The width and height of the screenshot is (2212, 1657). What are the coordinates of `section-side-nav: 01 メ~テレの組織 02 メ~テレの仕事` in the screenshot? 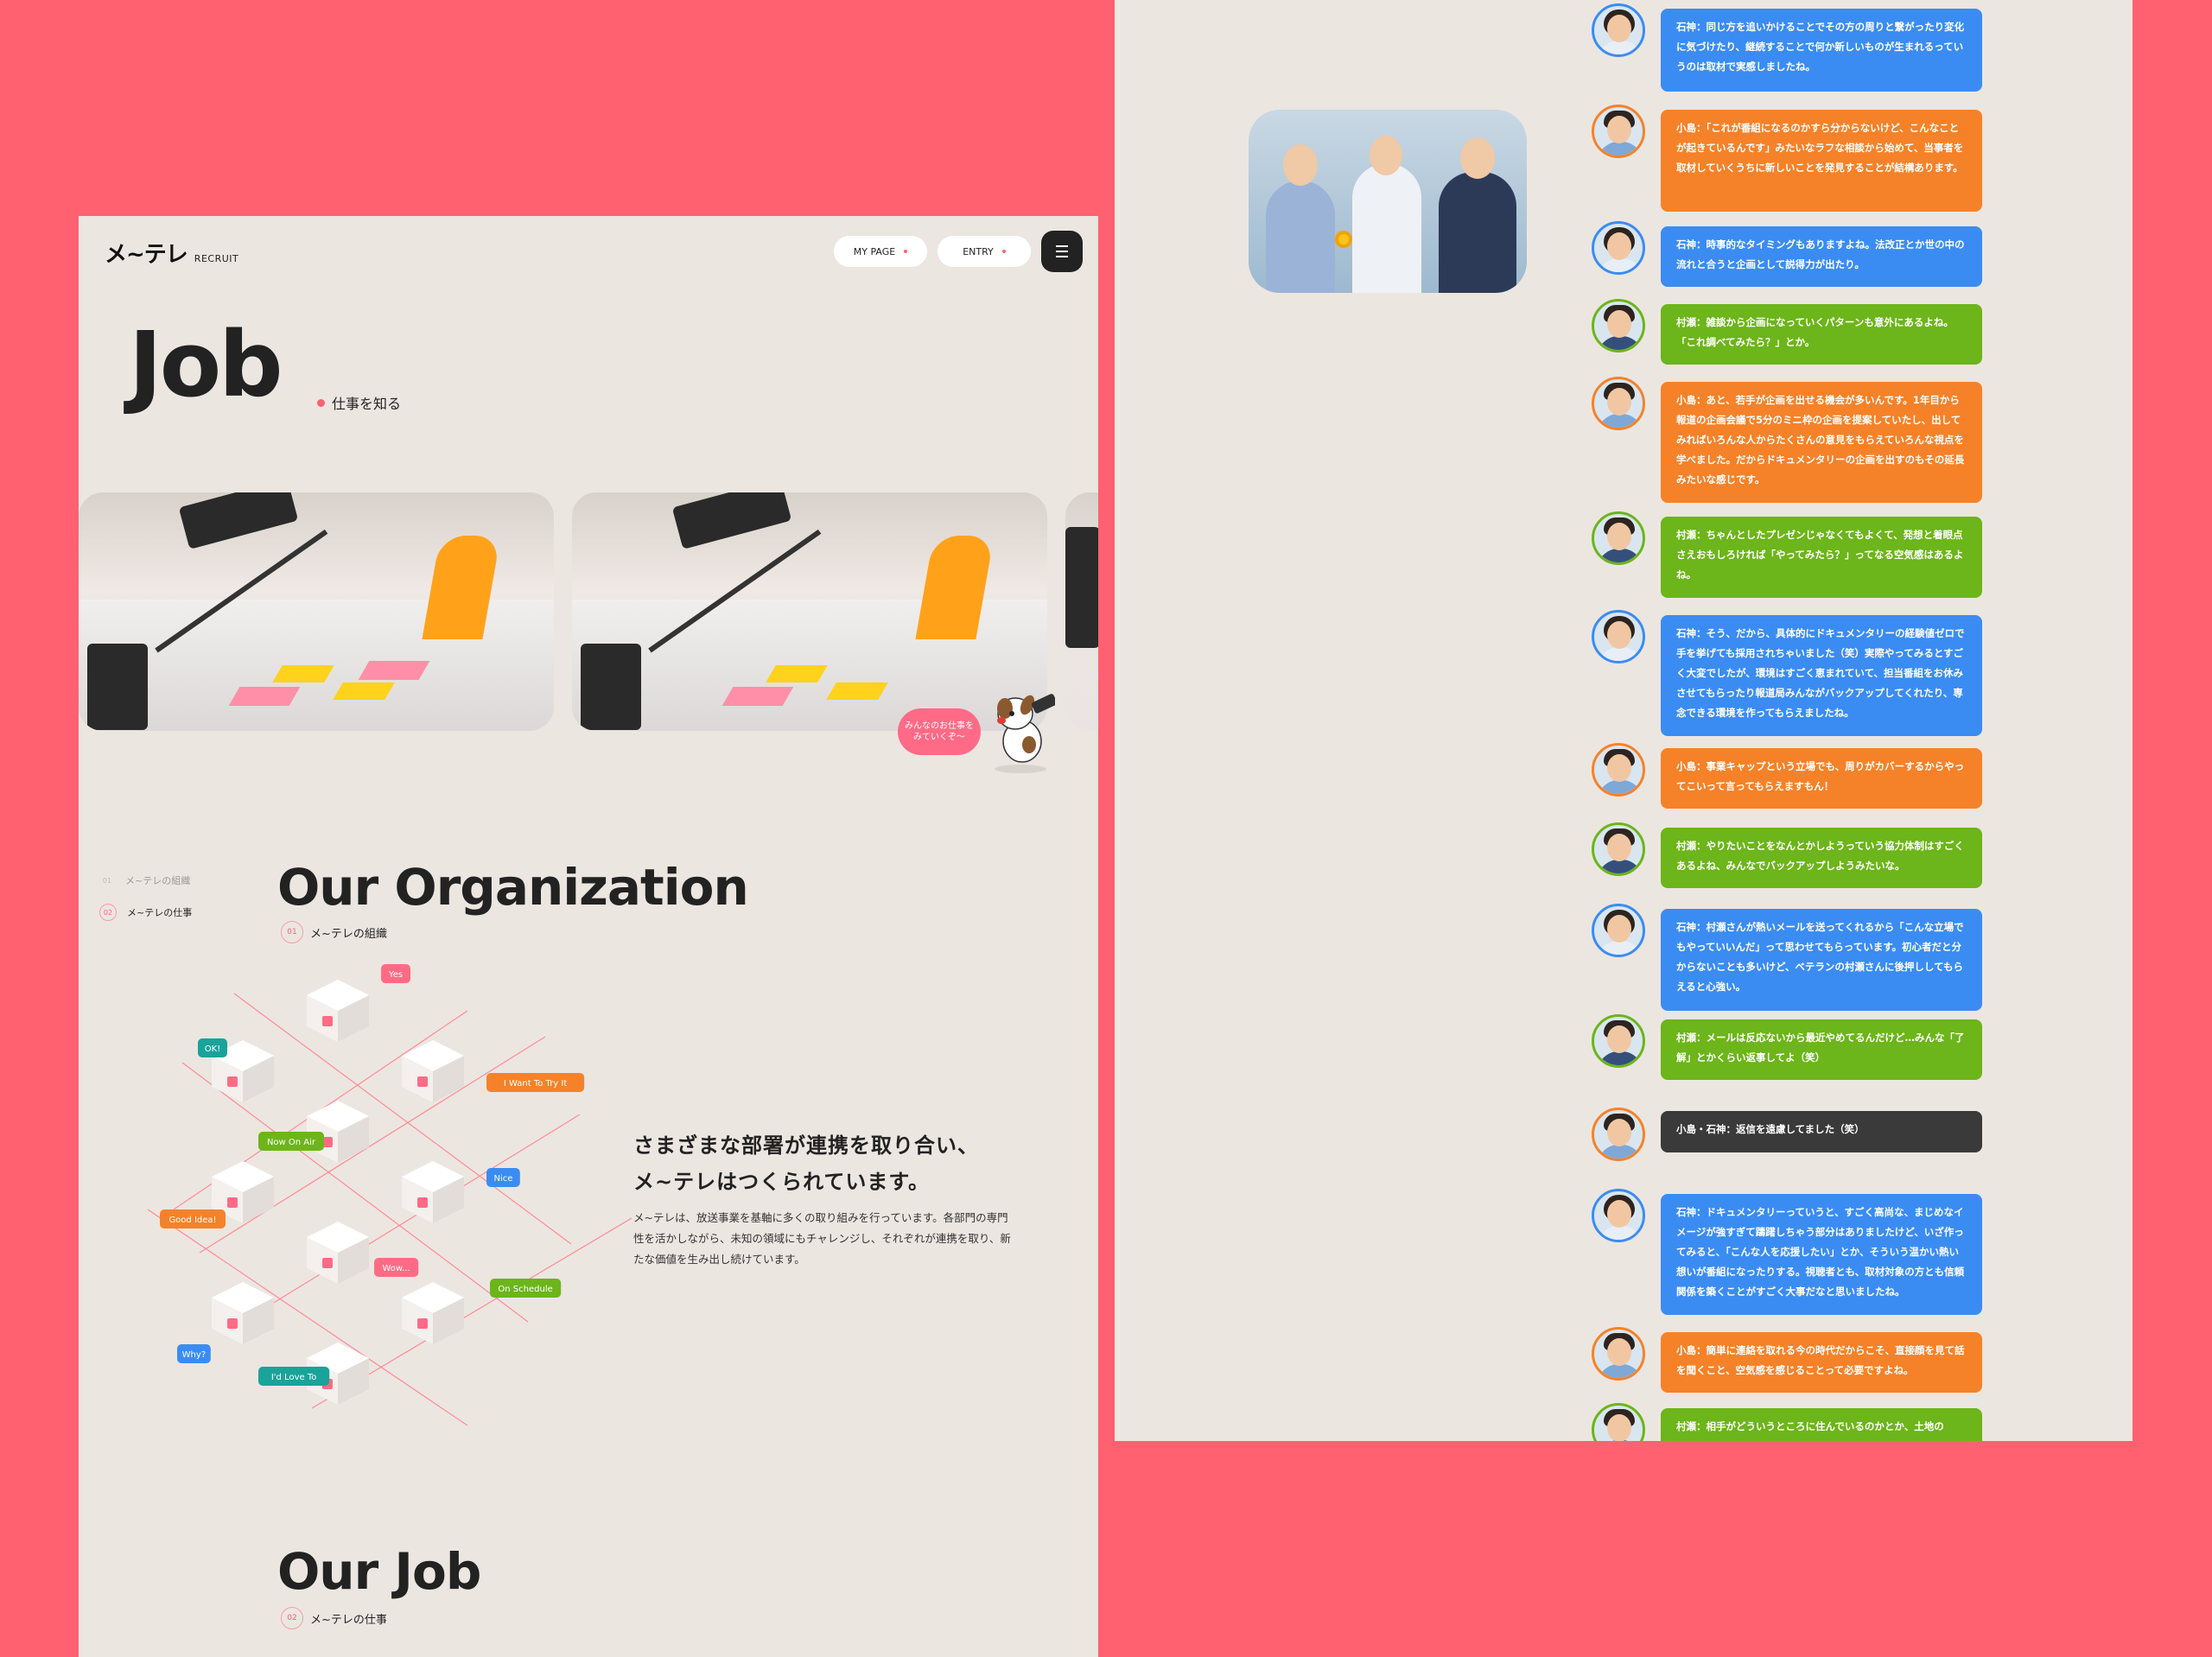 It's located at (145, 904).